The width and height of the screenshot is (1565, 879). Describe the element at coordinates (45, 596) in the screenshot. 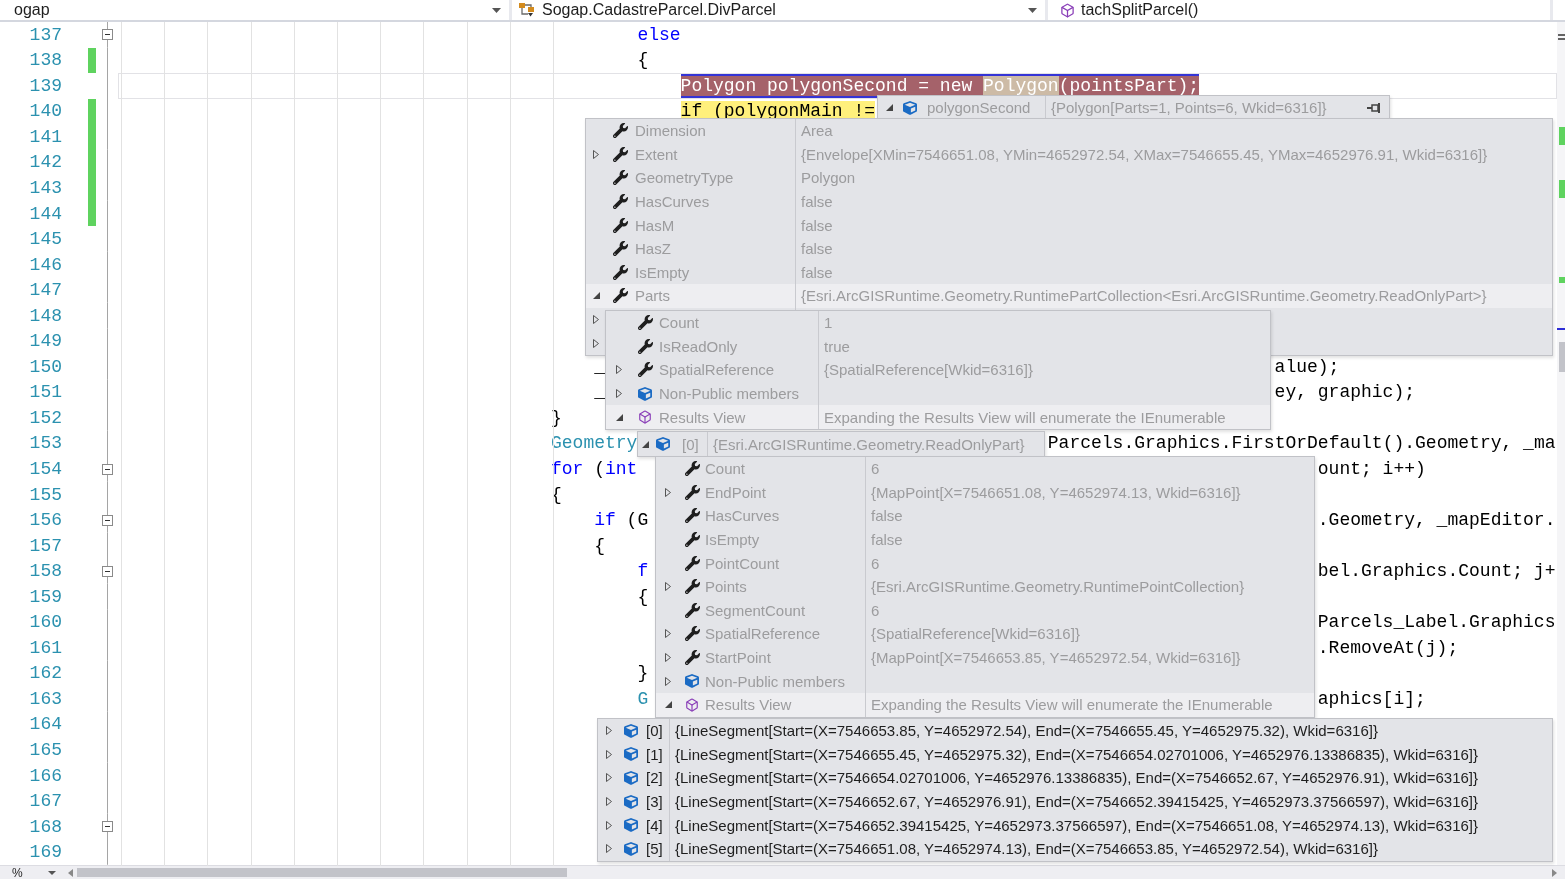

I see `line-number: 159` at that location.